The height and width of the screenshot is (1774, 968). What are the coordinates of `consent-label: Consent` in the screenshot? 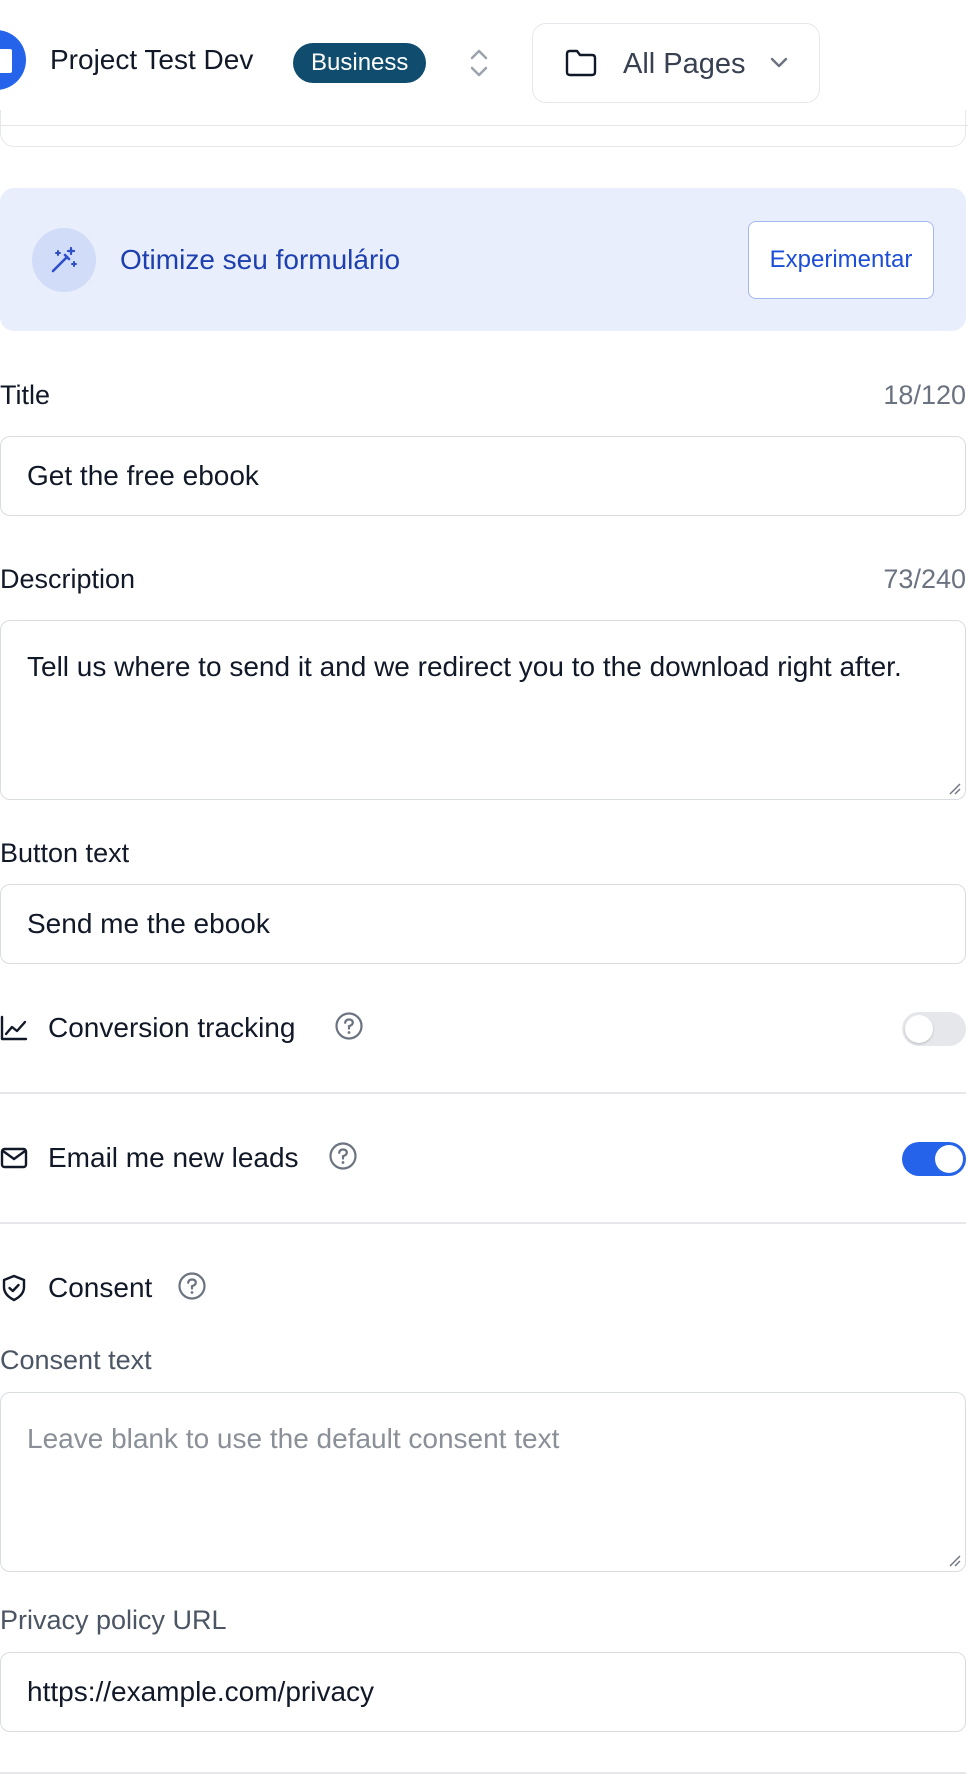 It's located at (100, 1287).